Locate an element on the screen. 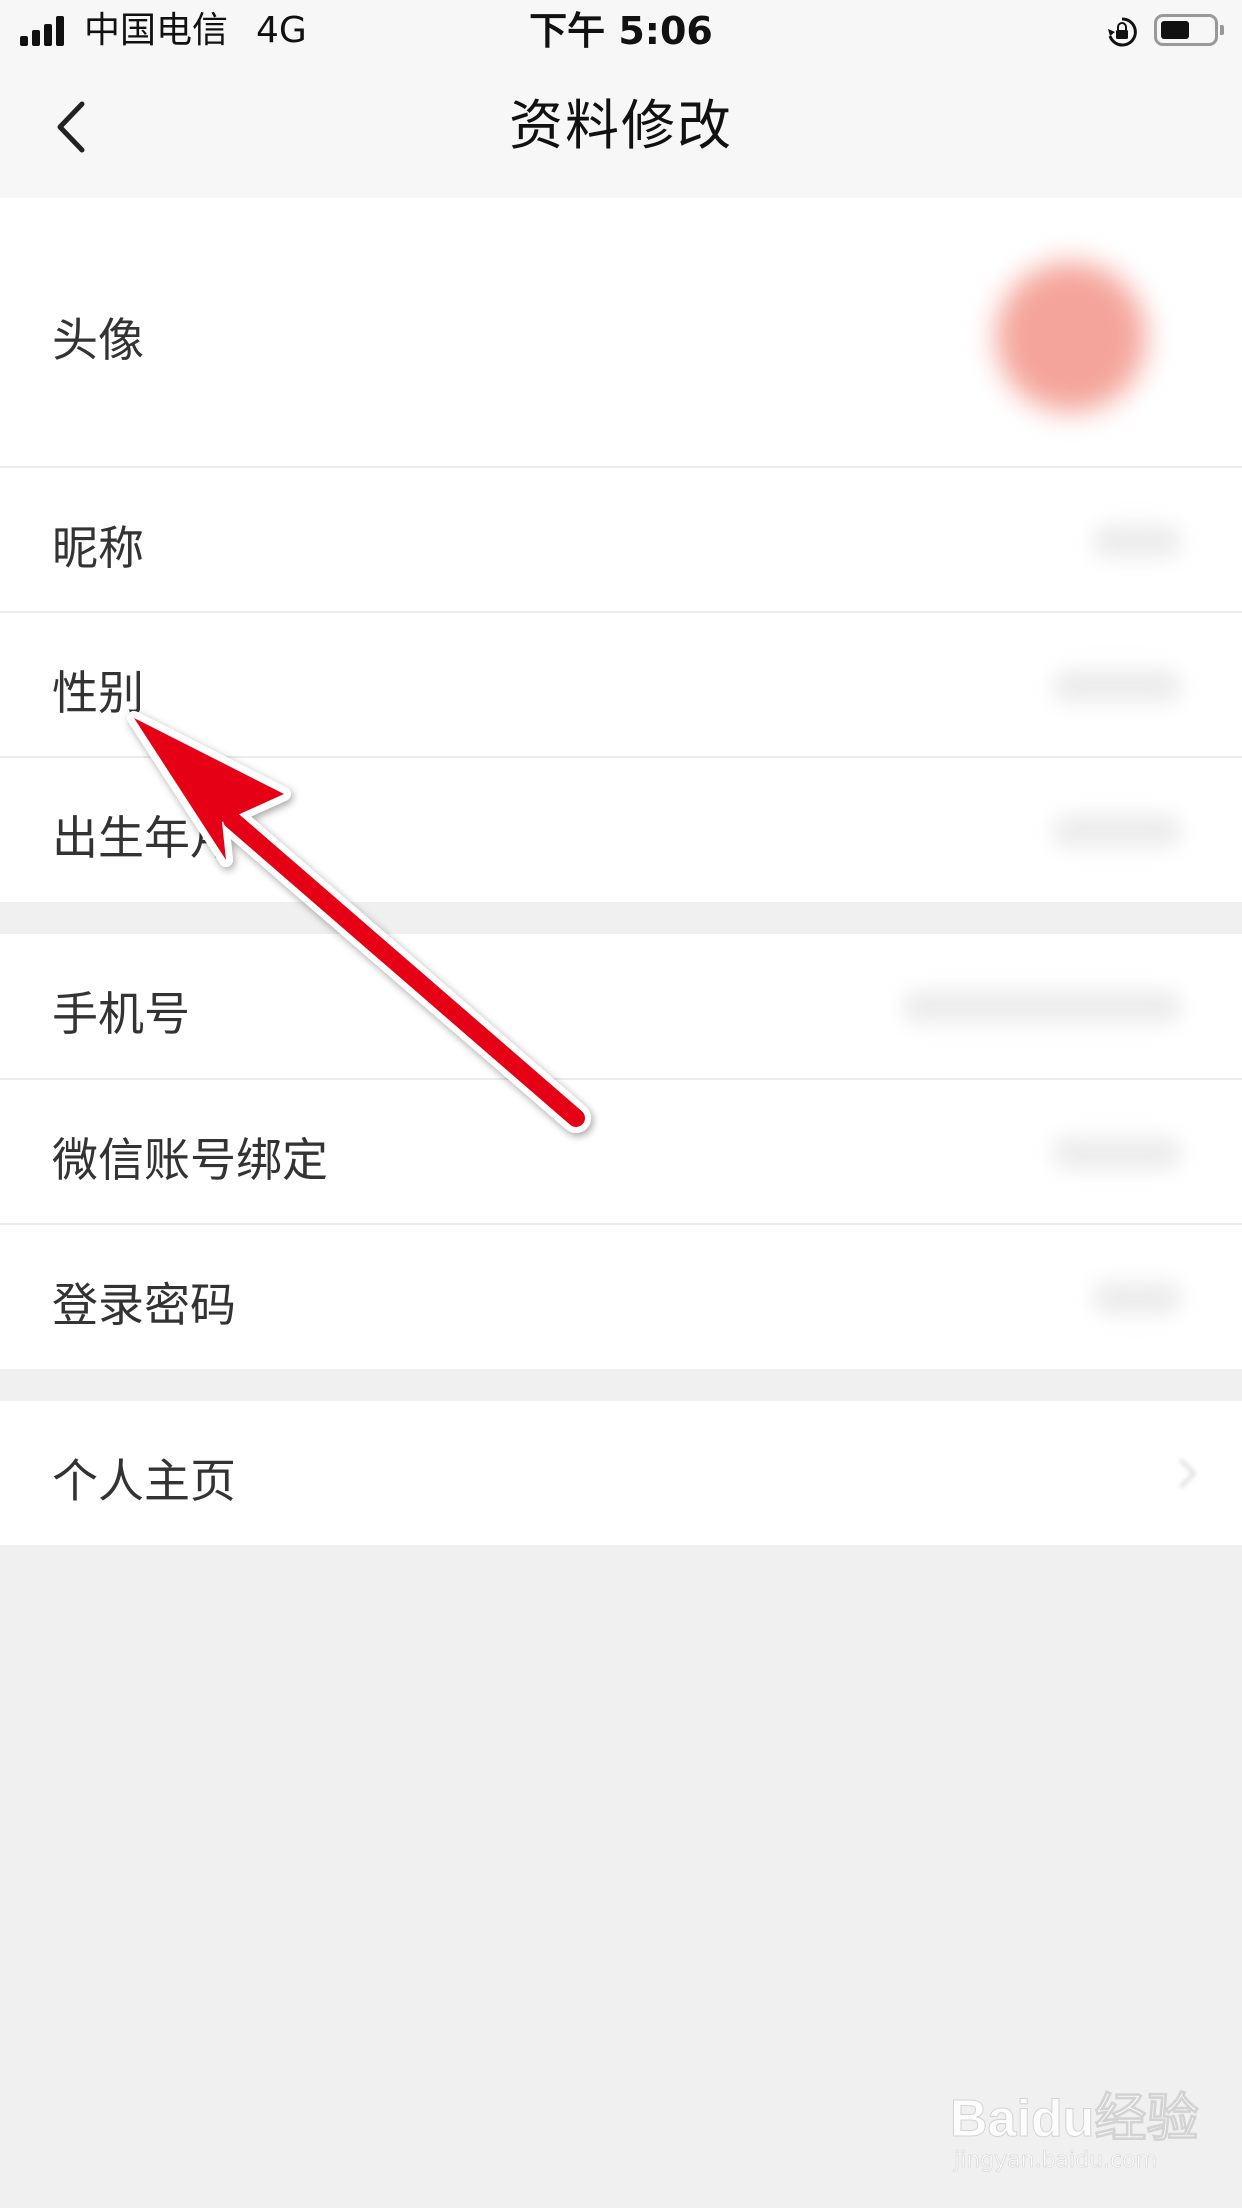  status-bar: 中国电信 4G 下午 5:06 is located at coordinates (621, 31).